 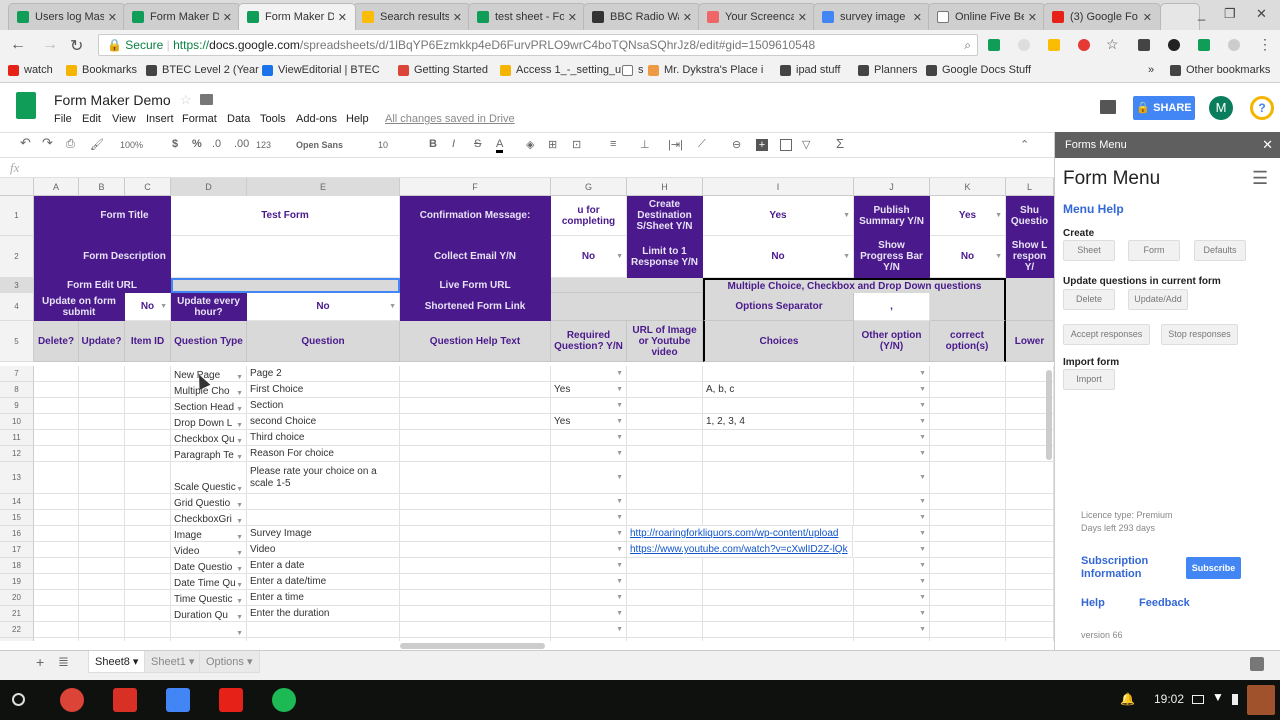 I want to click on comments-icon, so click(x=1108, y=107).